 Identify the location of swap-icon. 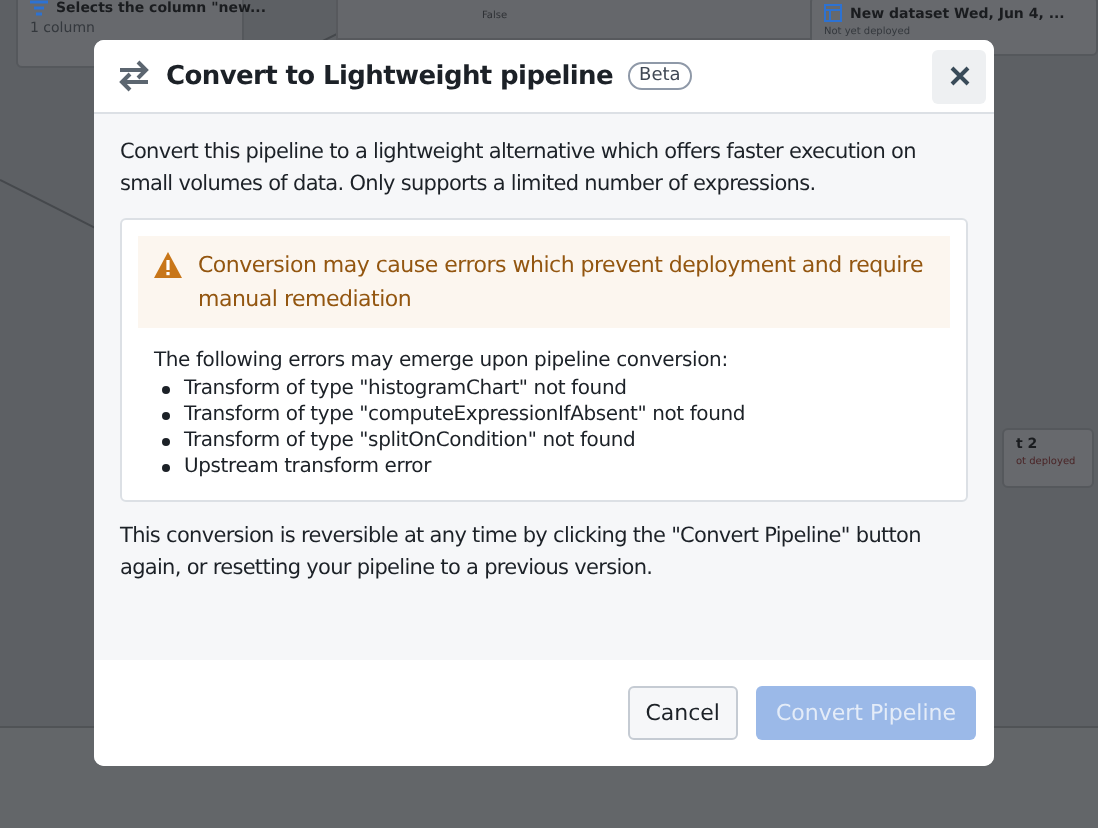
(134, 76).